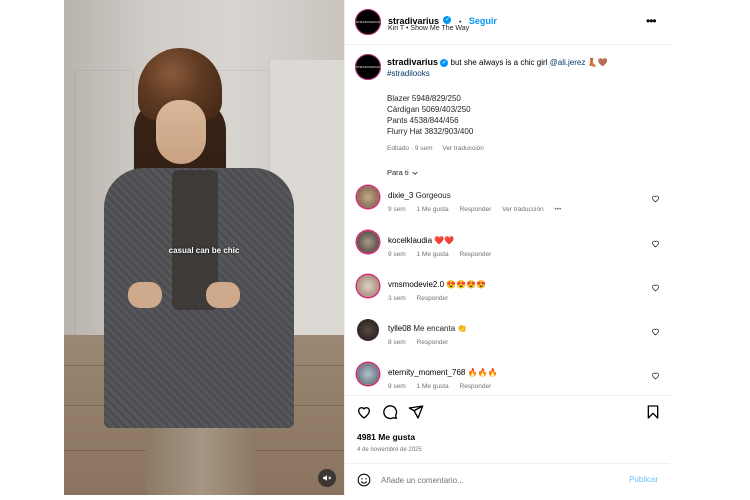 The image size is (750, 500). I want to click on comment-username: eternity_moment_768, so click(426, 372).